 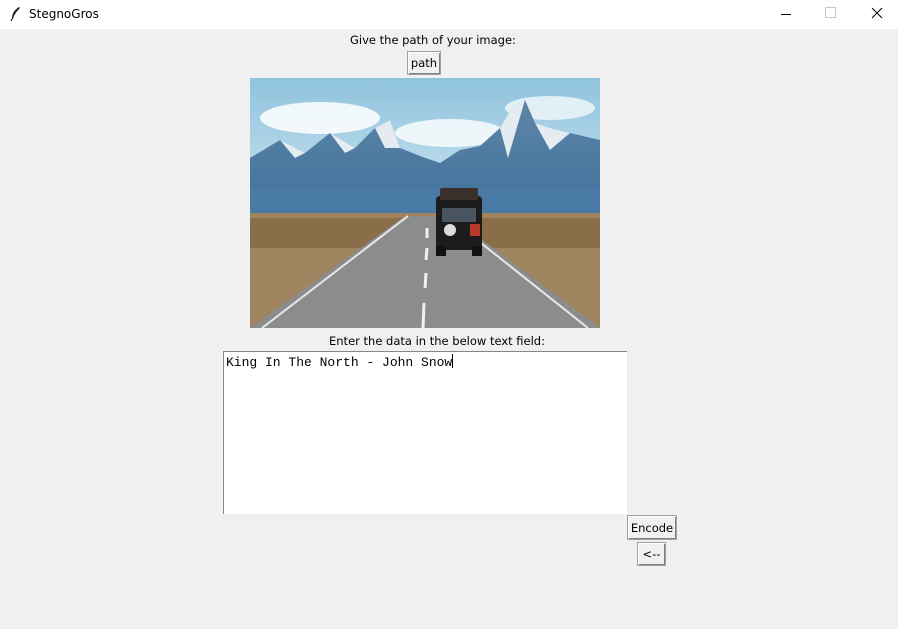 What do you see at coordinates (339, 362) in the screenshot?
I see `message-text: King In The North - John Snow` at bounding box center [339, 362].